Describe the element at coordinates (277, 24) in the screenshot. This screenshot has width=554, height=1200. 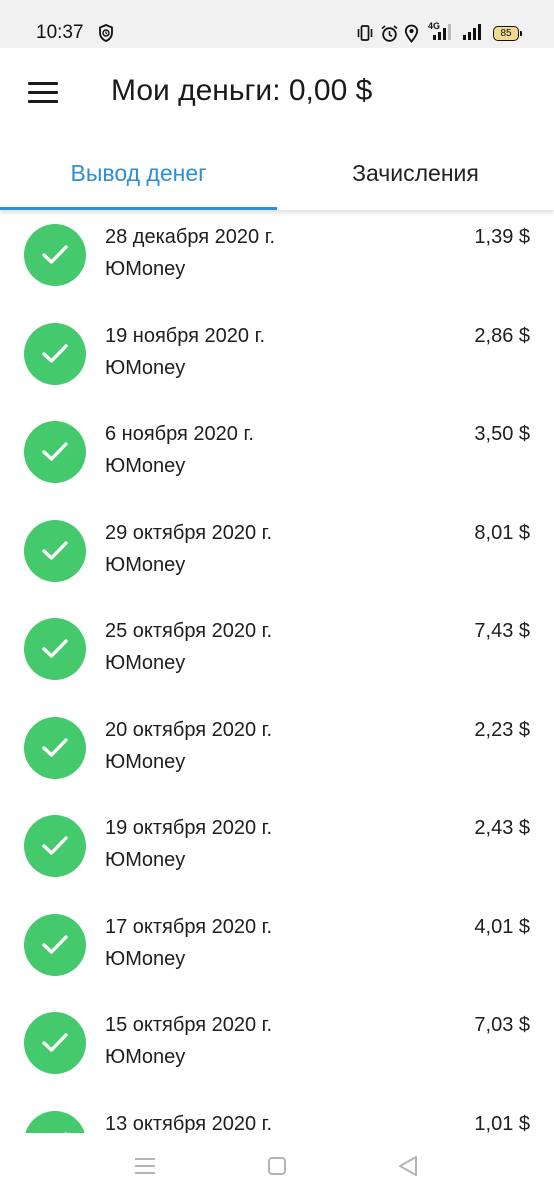
I see `status-bar: 10:37 4G 85` at that location.